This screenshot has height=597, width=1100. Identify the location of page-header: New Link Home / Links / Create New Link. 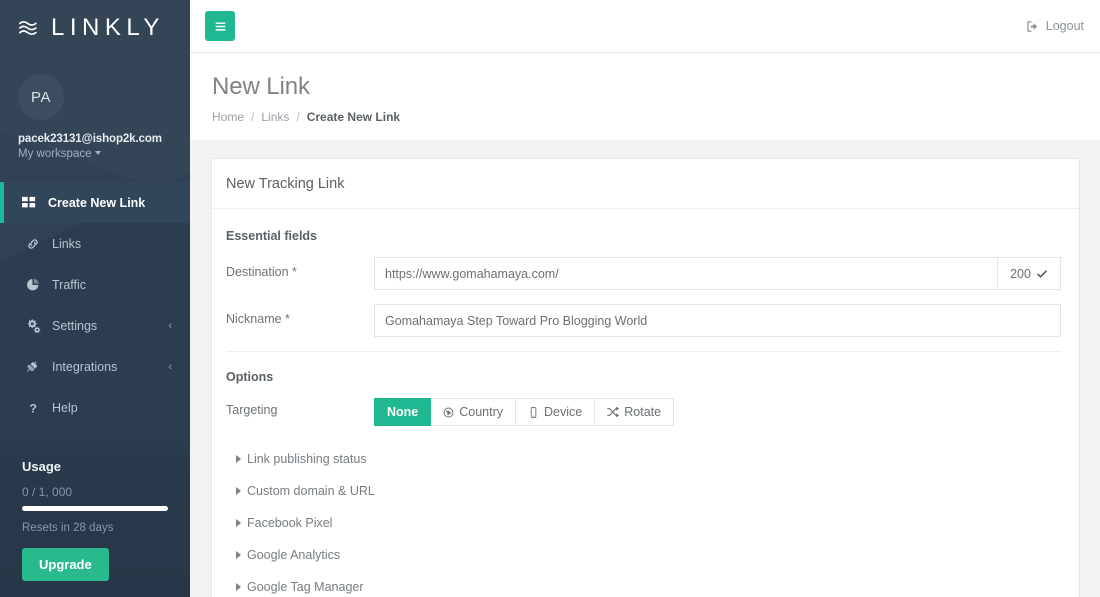
(645, 96).